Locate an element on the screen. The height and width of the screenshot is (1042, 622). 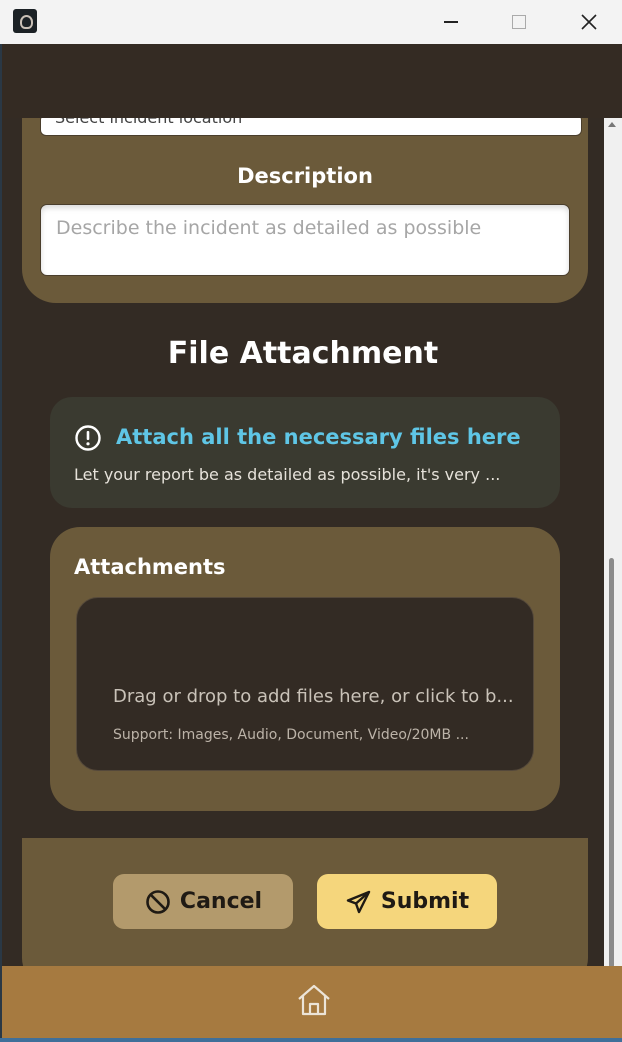
file-attachment-title: File Attachment is located at coordinates (303, 353).